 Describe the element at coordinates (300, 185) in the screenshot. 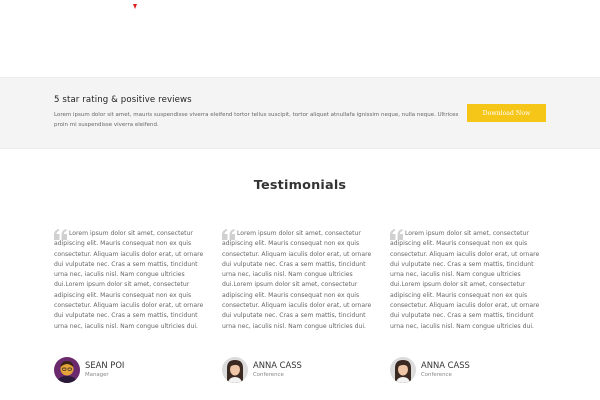

I see `testimonials-title: Testimonials` at that location.